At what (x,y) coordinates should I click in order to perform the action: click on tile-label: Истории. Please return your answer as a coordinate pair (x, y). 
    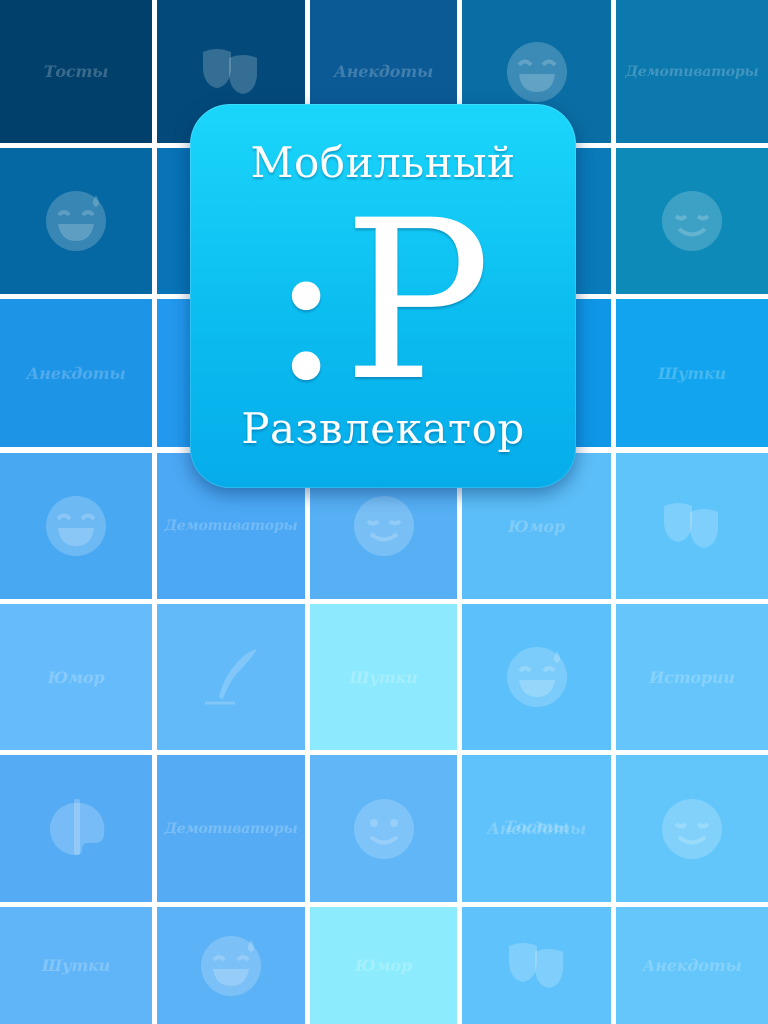
    Looking at the image, I should click on (692, 677).